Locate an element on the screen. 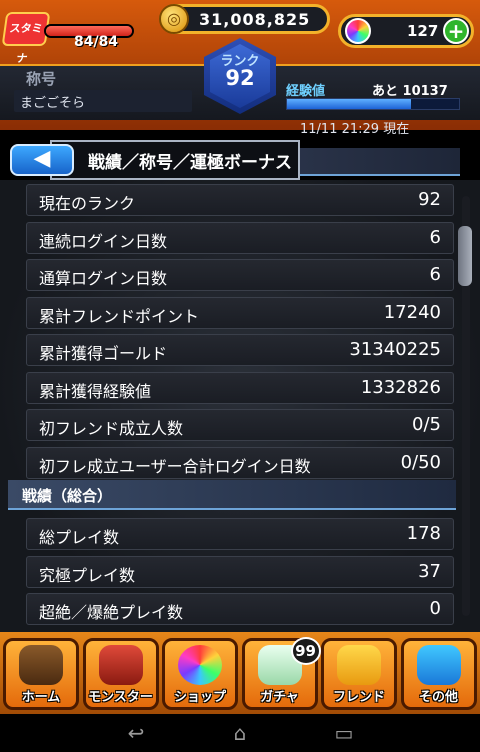  stat-row: 初フレンド成立人数 0/5 is located at coordinates (240, 425).